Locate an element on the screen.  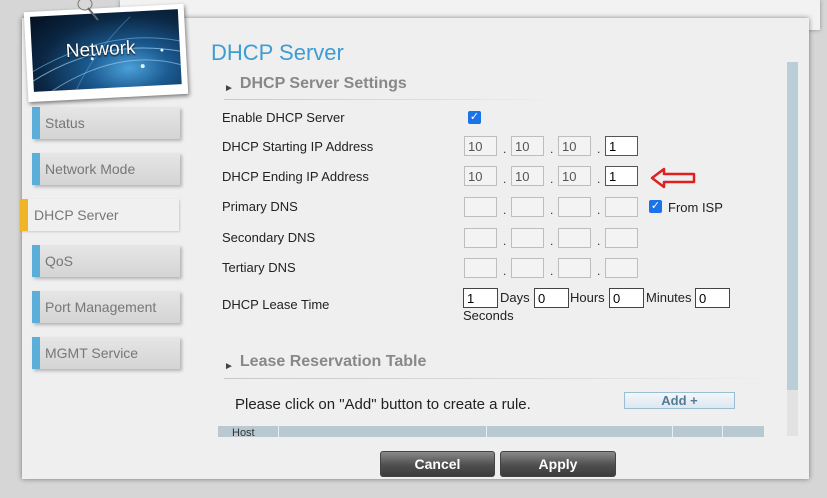
lease-time-label: DHCP Lease Time is located at coordinates (276, 304).